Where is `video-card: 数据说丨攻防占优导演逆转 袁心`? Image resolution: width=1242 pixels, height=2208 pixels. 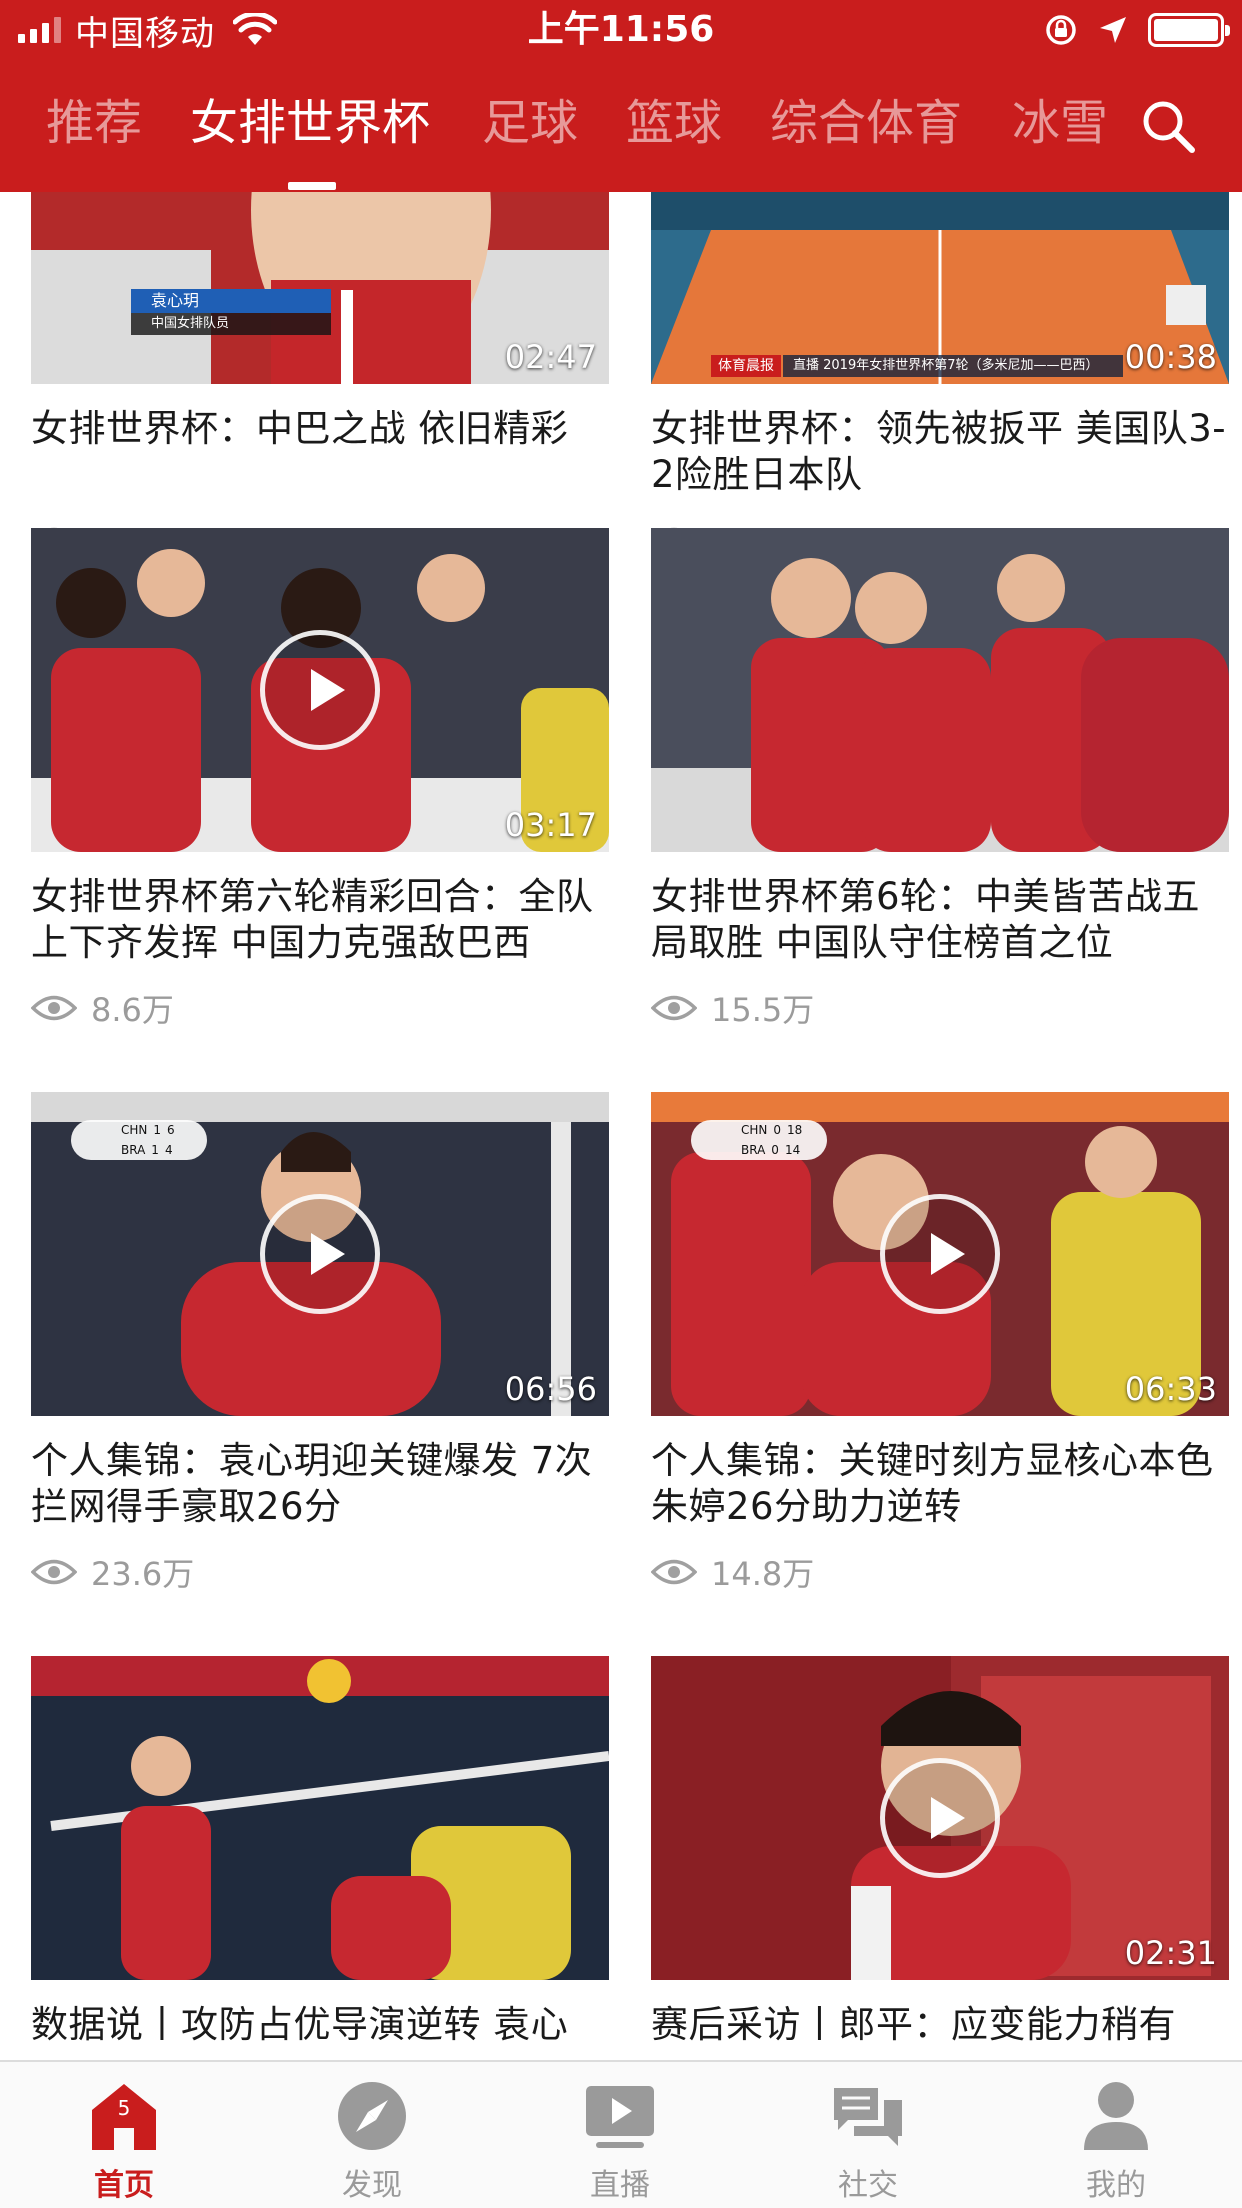 video-card: 数据说丨攻防占优导演逆转 袁心 is located at coordinates (320, 1858).